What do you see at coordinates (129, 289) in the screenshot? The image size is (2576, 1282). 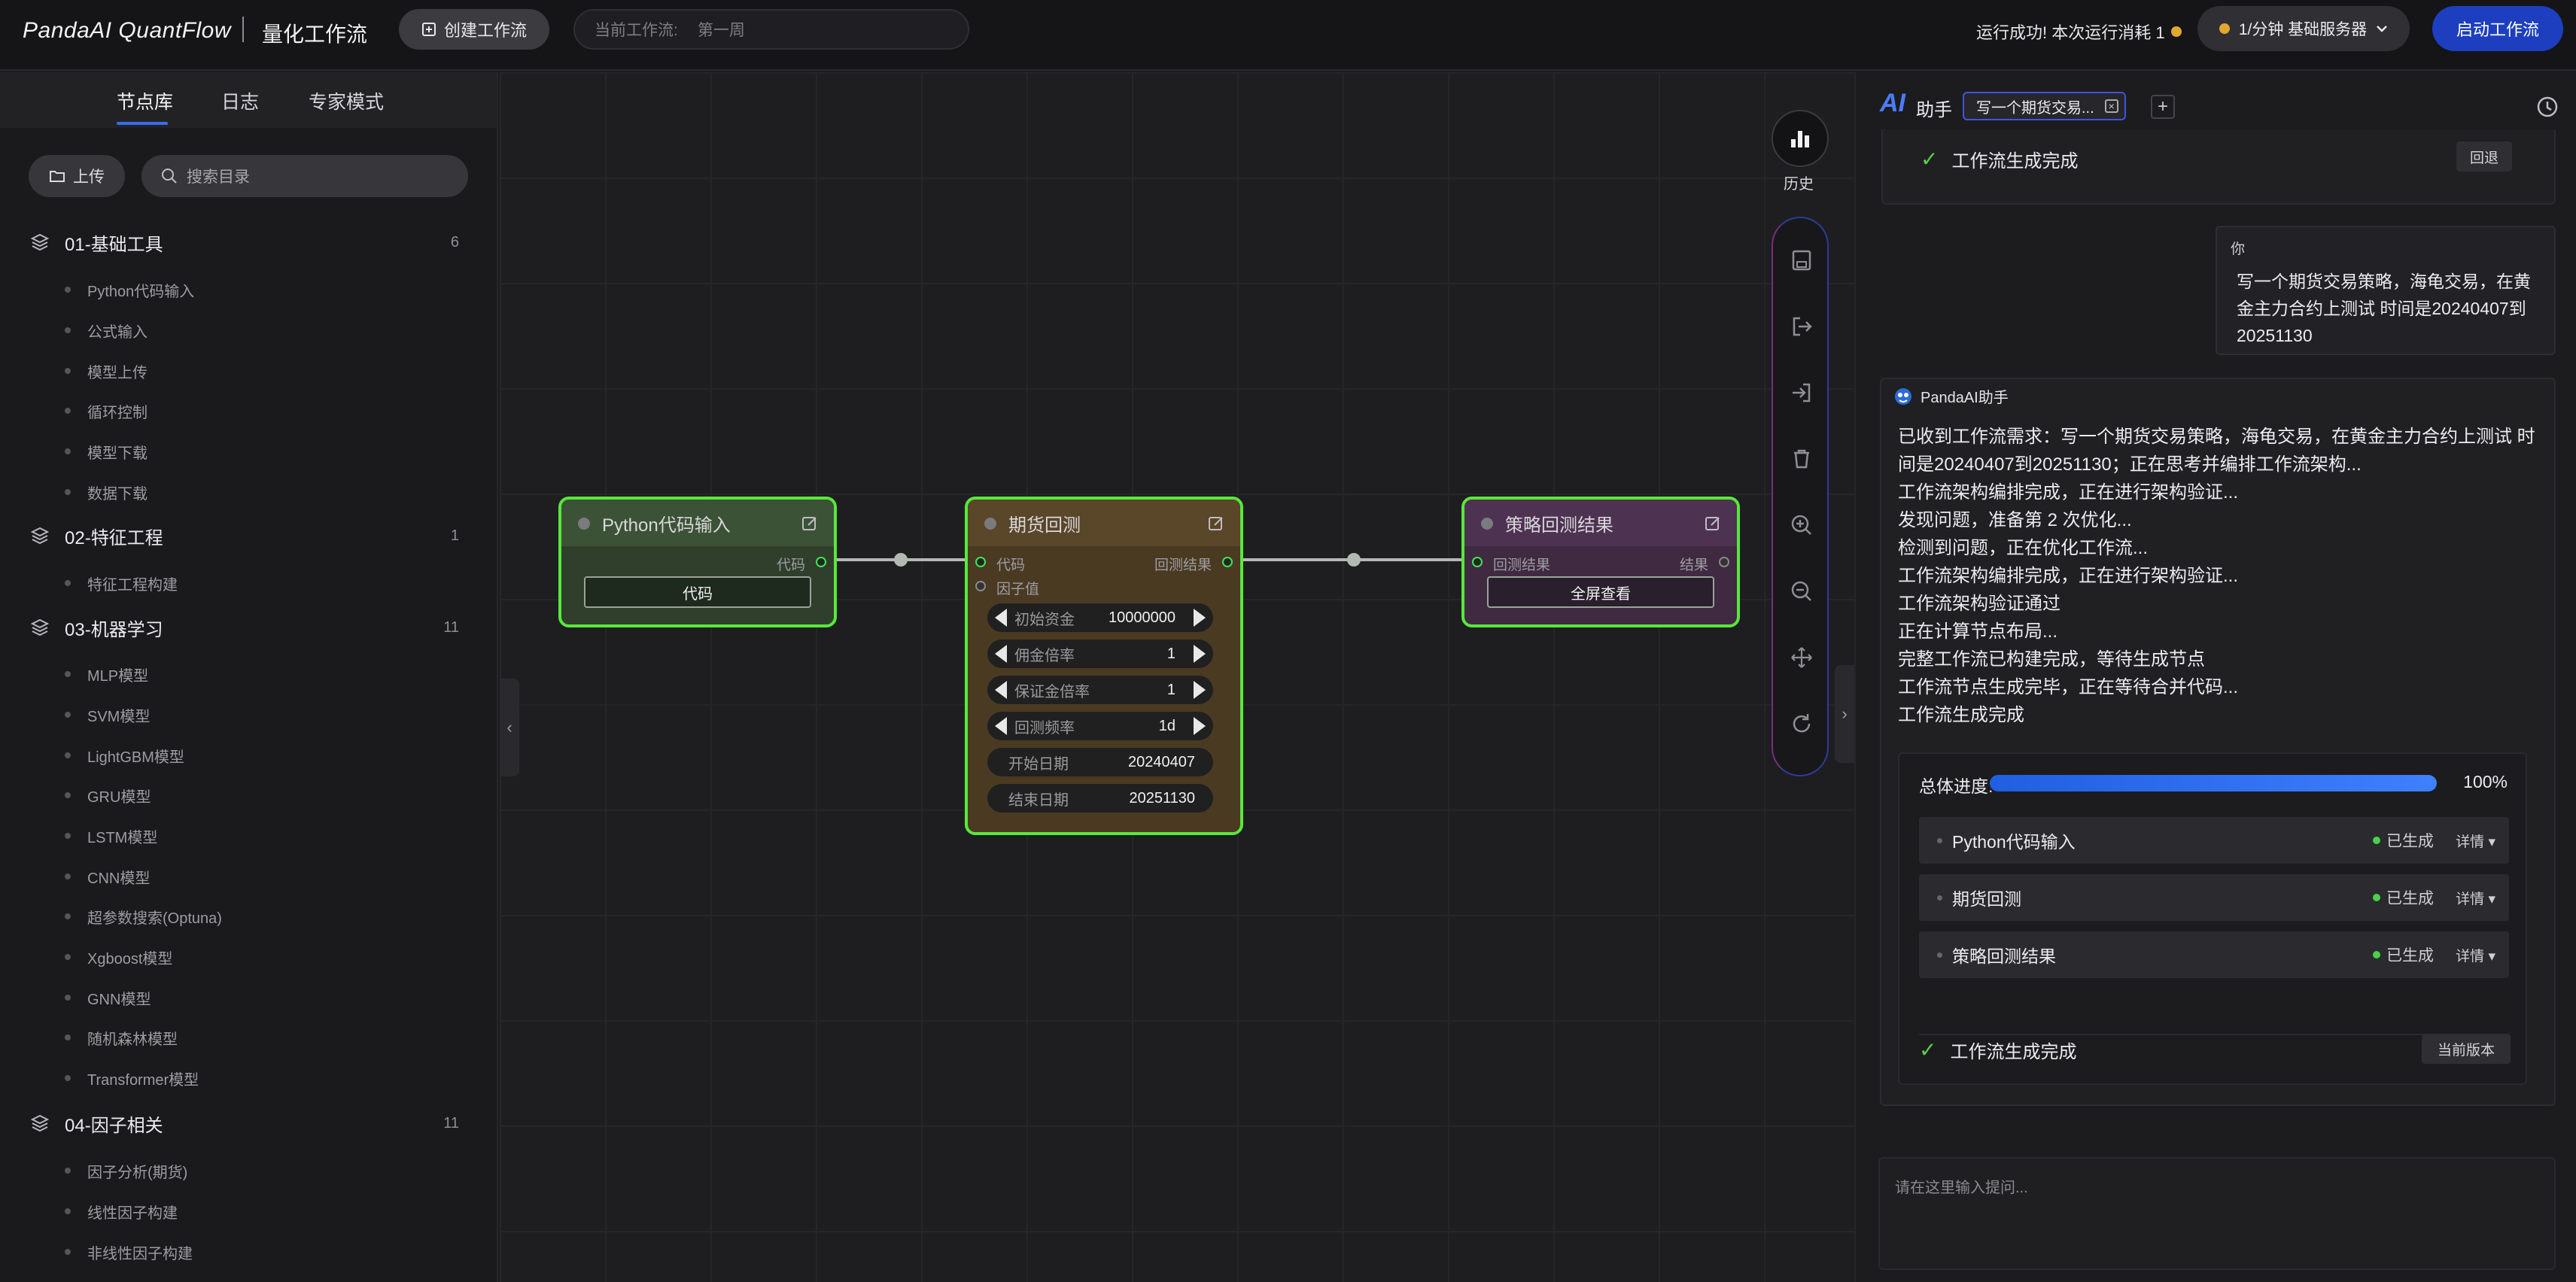 I see `node-item: Python代码输入` at bounding box center [129, 289].